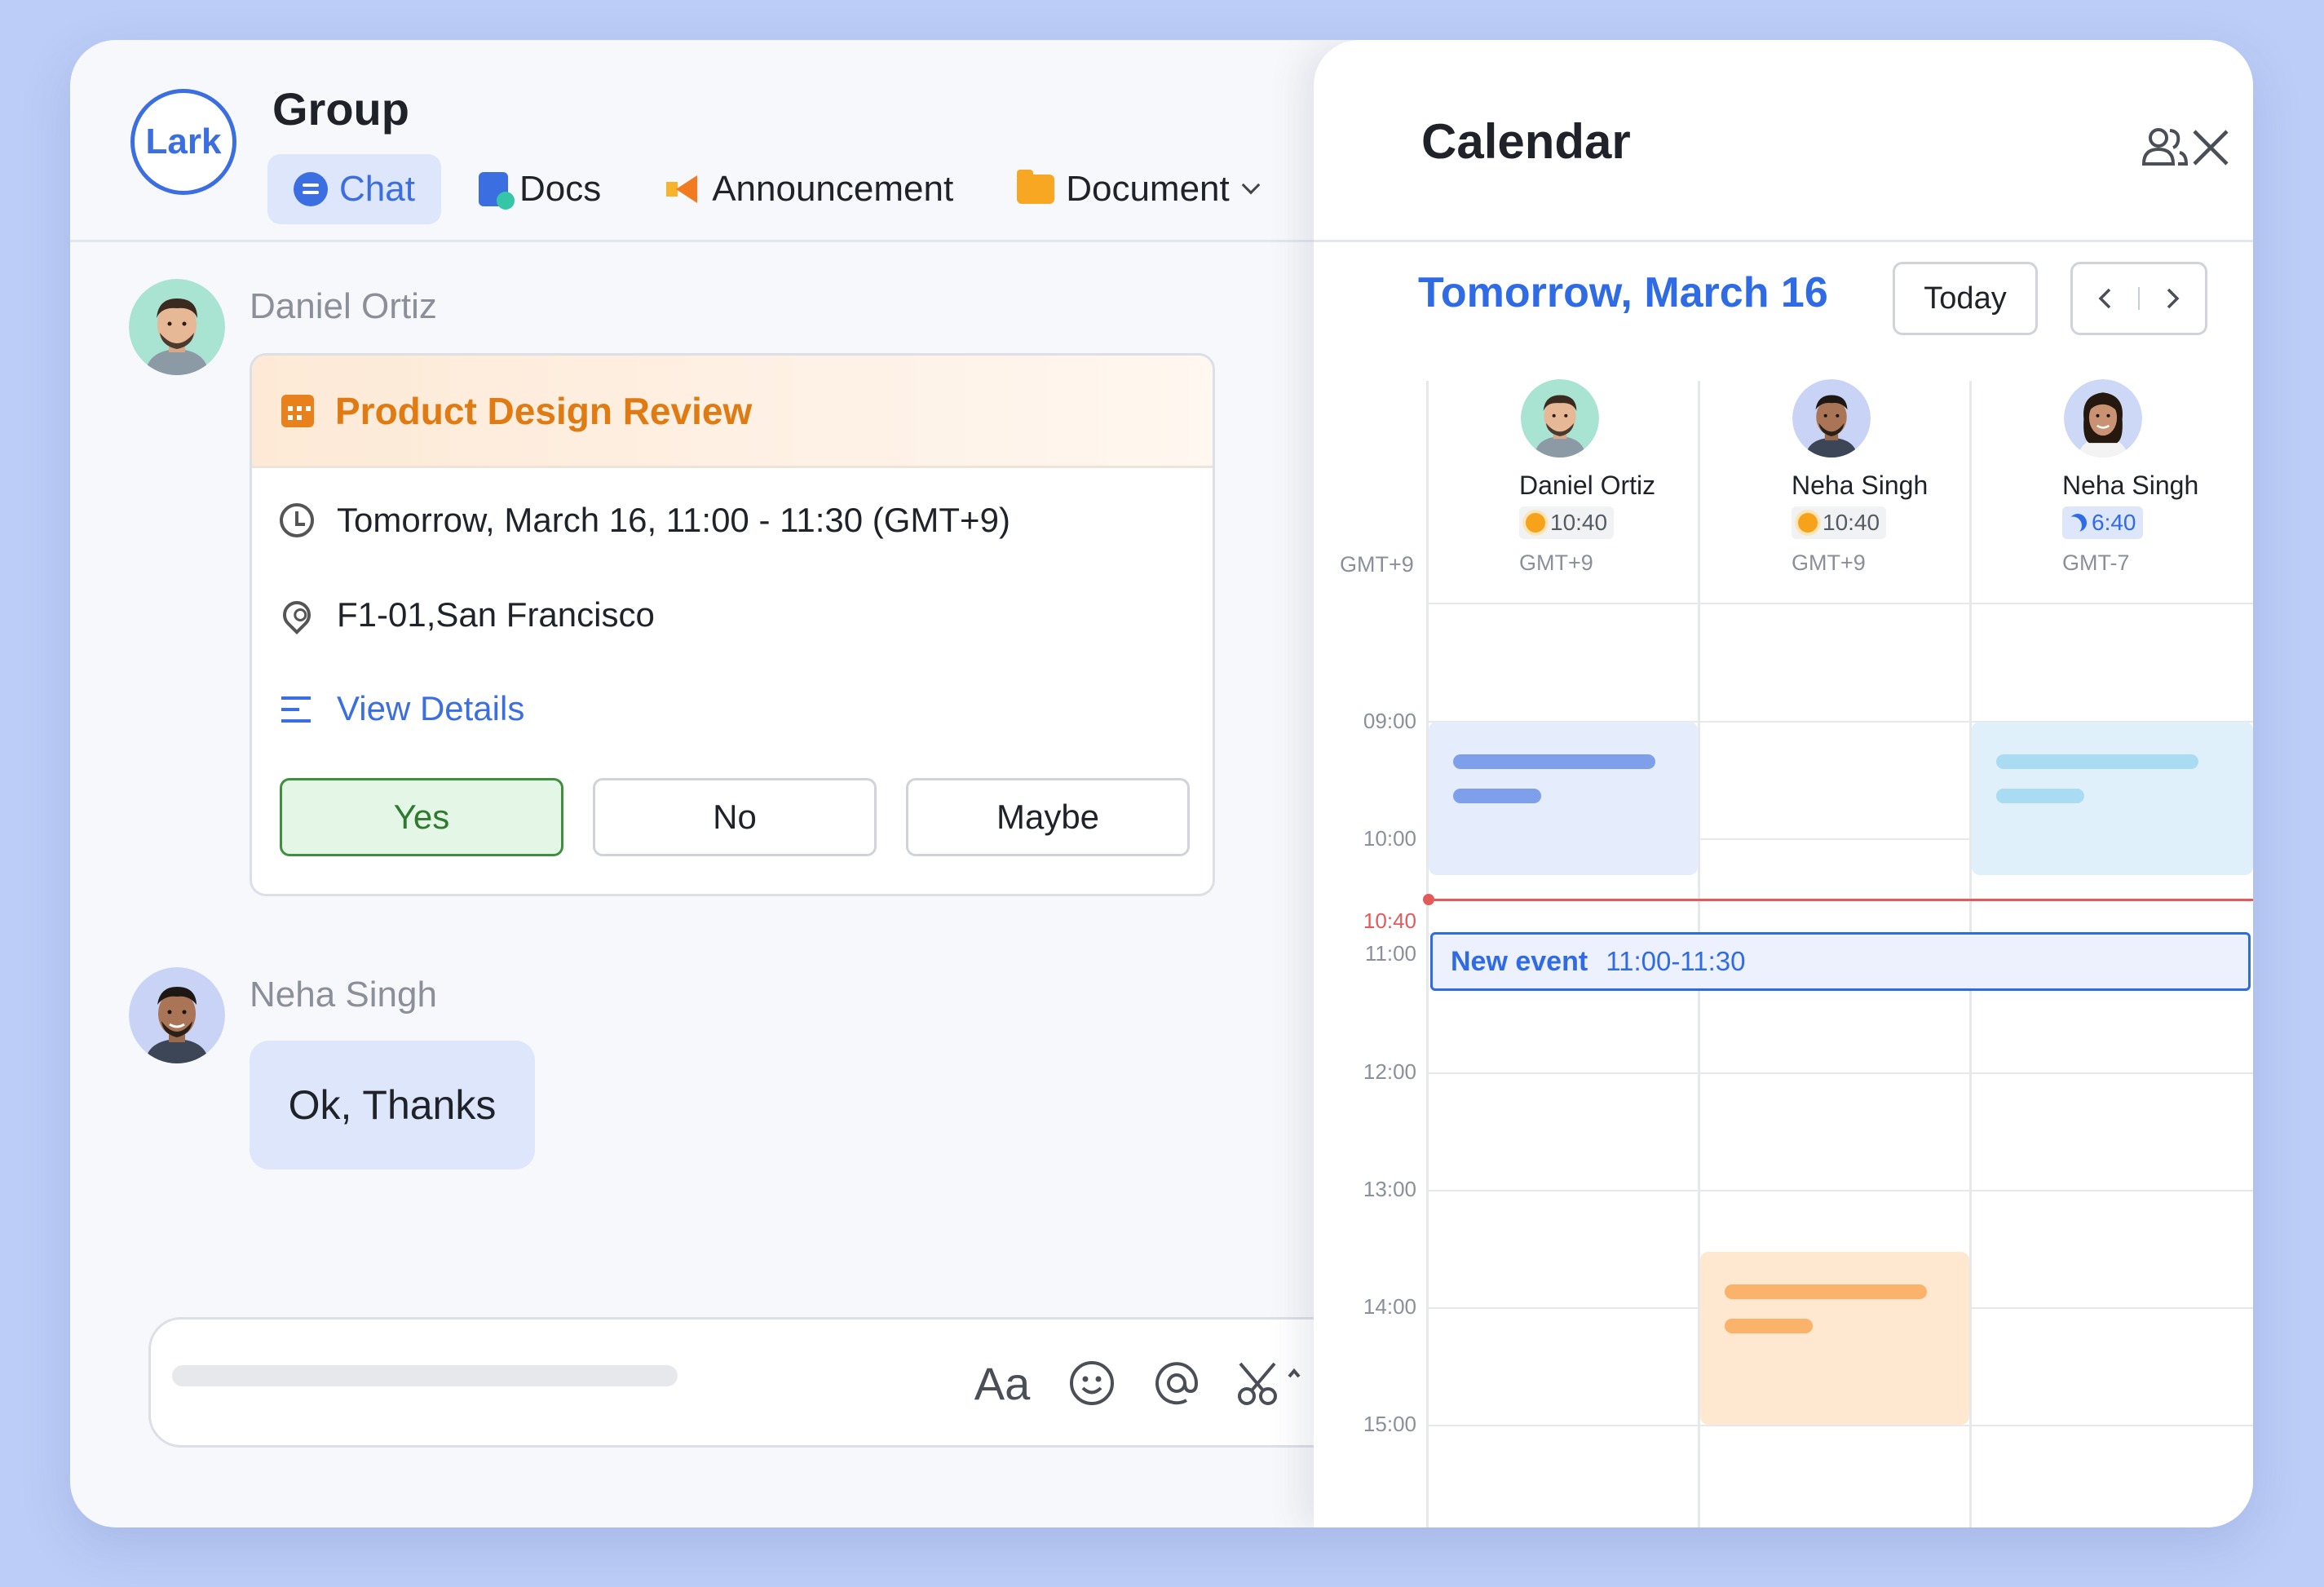  I want to click on view-details-label: View Details, so click(431, 708).